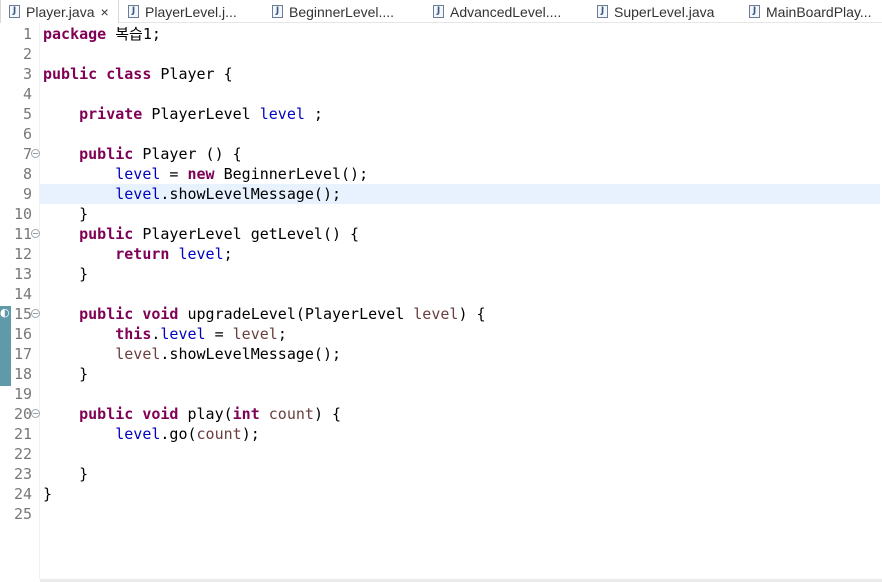 The image size is (882, 582). I want to click on code-token: PlayerLevel getLevel() {, so click(246, 234).